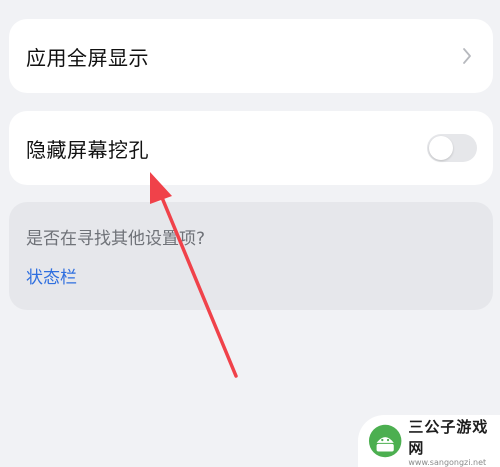  Describe the element at coordinates (194, 275) in the screenshot. I see `annotation-arrow` at that location.